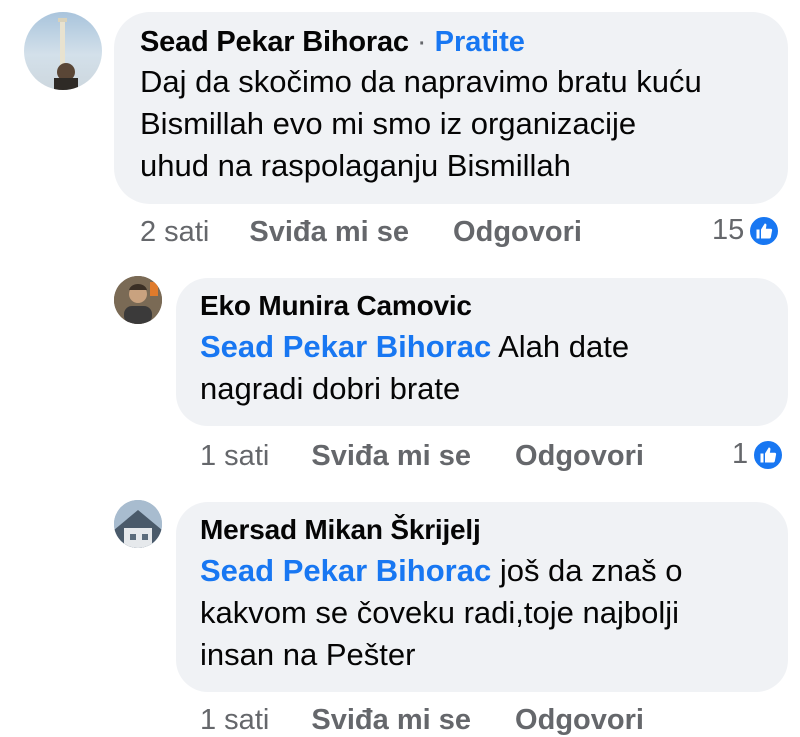  I want to click on follow-button: Pratite, so click(480, 42).